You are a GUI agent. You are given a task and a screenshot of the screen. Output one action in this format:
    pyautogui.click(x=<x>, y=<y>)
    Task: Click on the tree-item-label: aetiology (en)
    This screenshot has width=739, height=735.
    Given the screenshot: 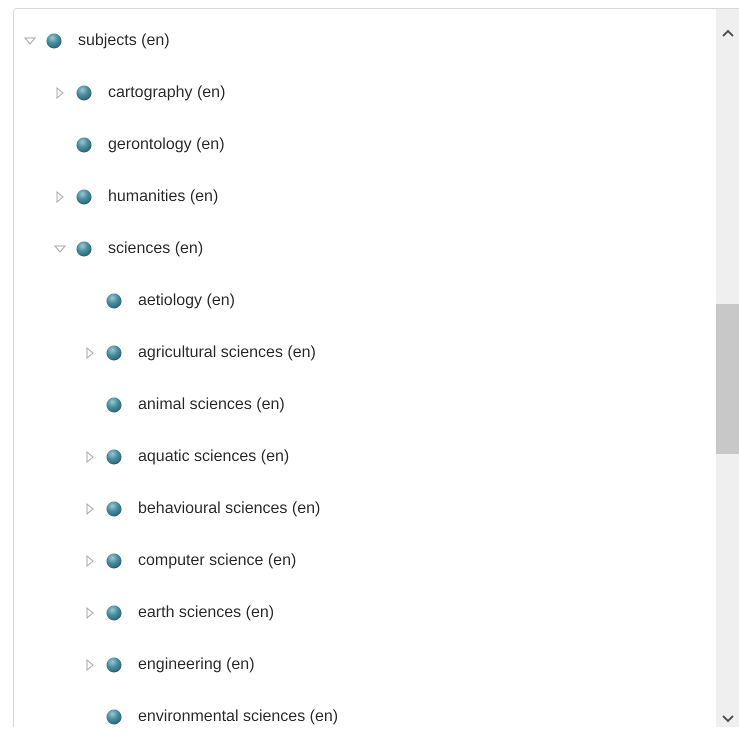 What is the action you would take?
    pyautogui.click(x=186, y=301)
    